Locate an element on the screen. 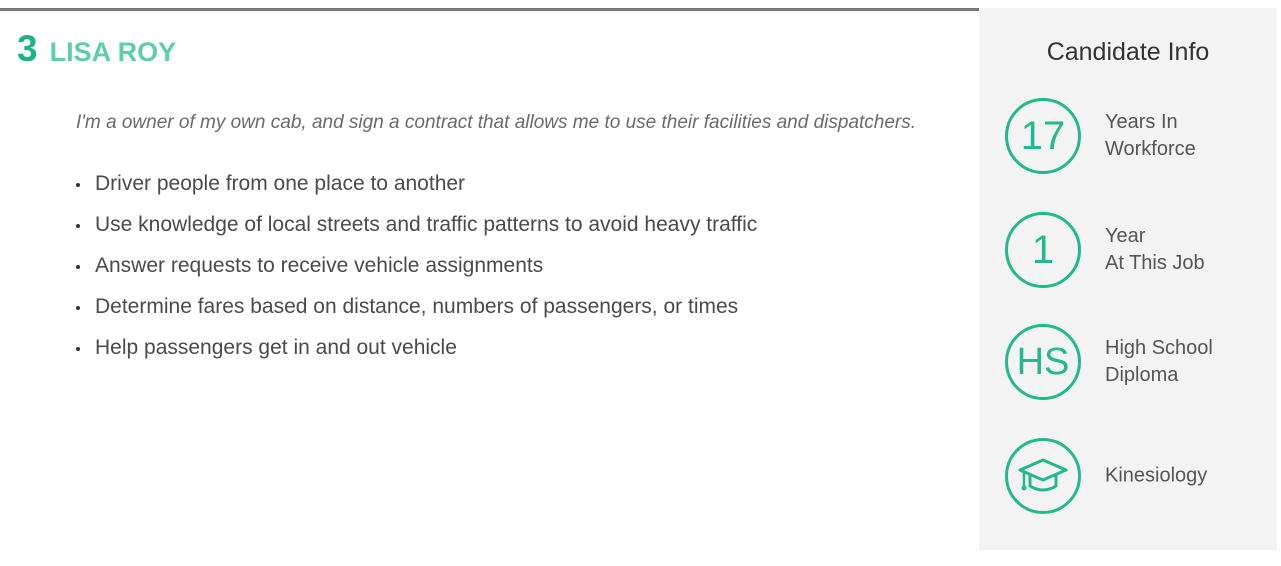 The width and height of the screenshot is (1281, 566). stat-label-line: Diploma is located at coordinates (1142, 375).